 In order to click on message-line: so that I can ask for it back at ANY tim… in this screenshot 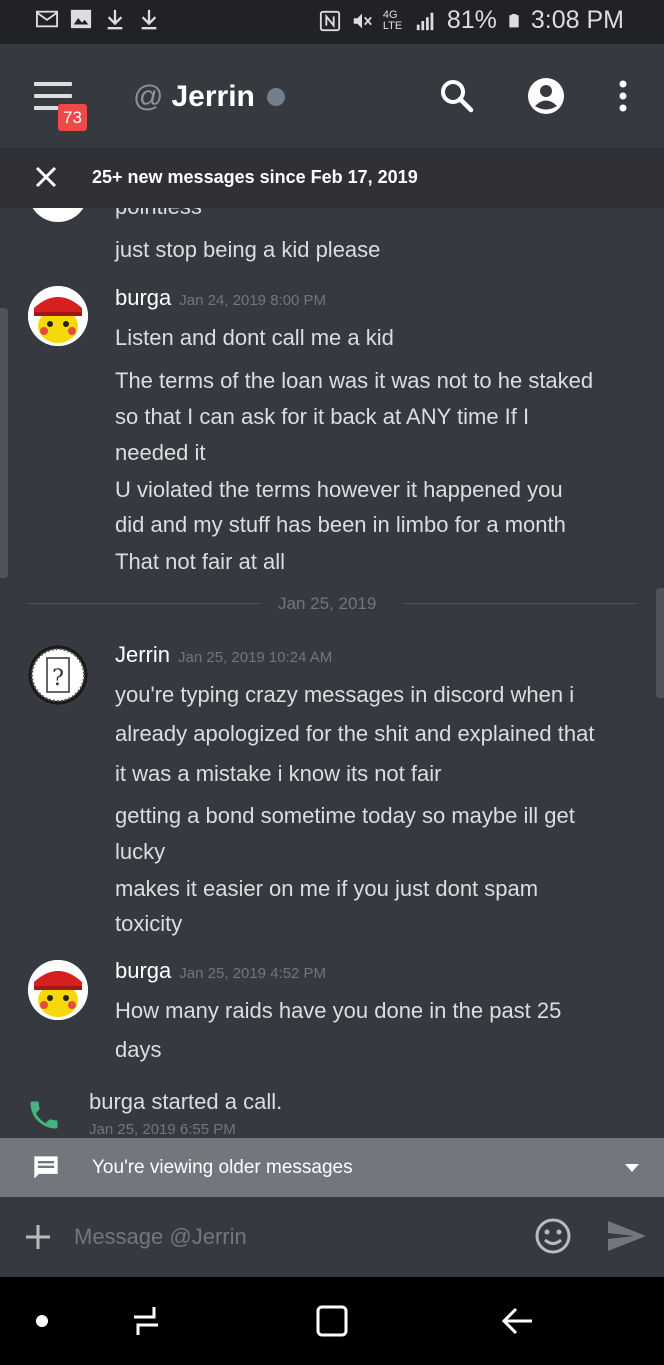, I will do `click(322, 416)`.